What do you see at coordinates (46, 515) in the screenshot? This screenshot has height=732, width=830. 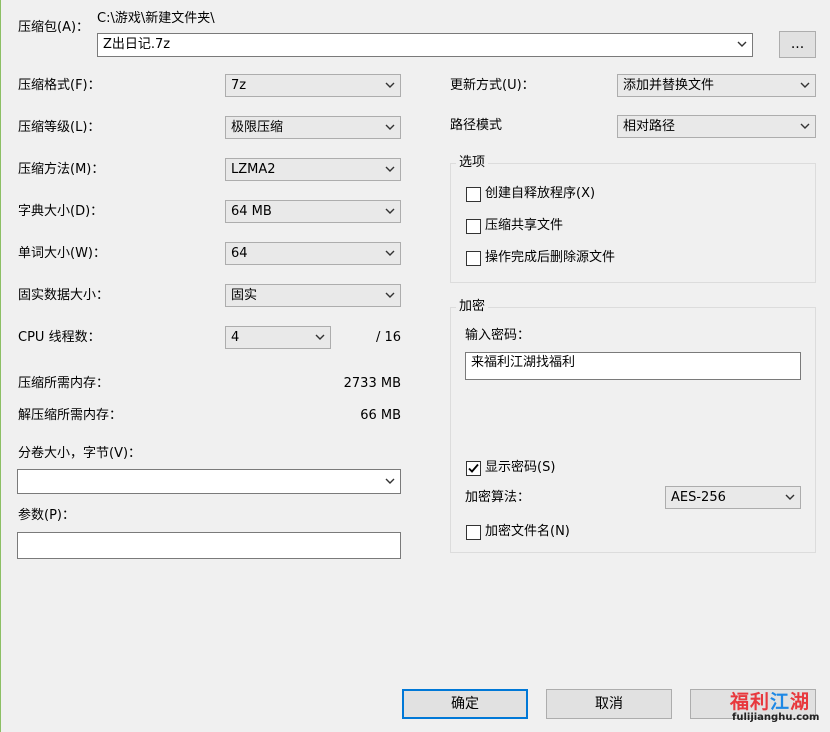 I see `params-label: 参数(P)：` at bounding box center [46, 515].